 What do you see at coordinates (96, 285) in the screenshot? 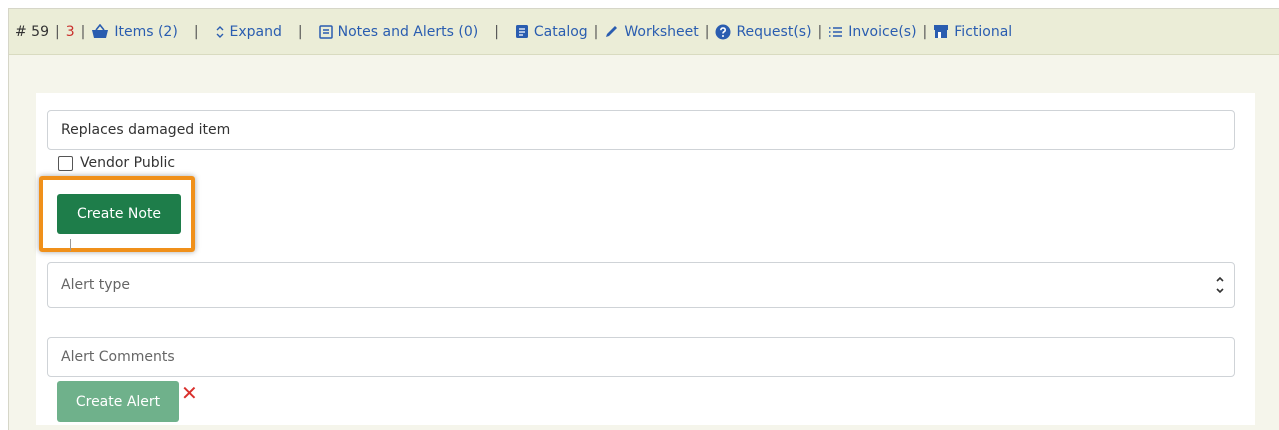
I see `alert-type-placeholder: Alert type` at bounding box center [96, 285].